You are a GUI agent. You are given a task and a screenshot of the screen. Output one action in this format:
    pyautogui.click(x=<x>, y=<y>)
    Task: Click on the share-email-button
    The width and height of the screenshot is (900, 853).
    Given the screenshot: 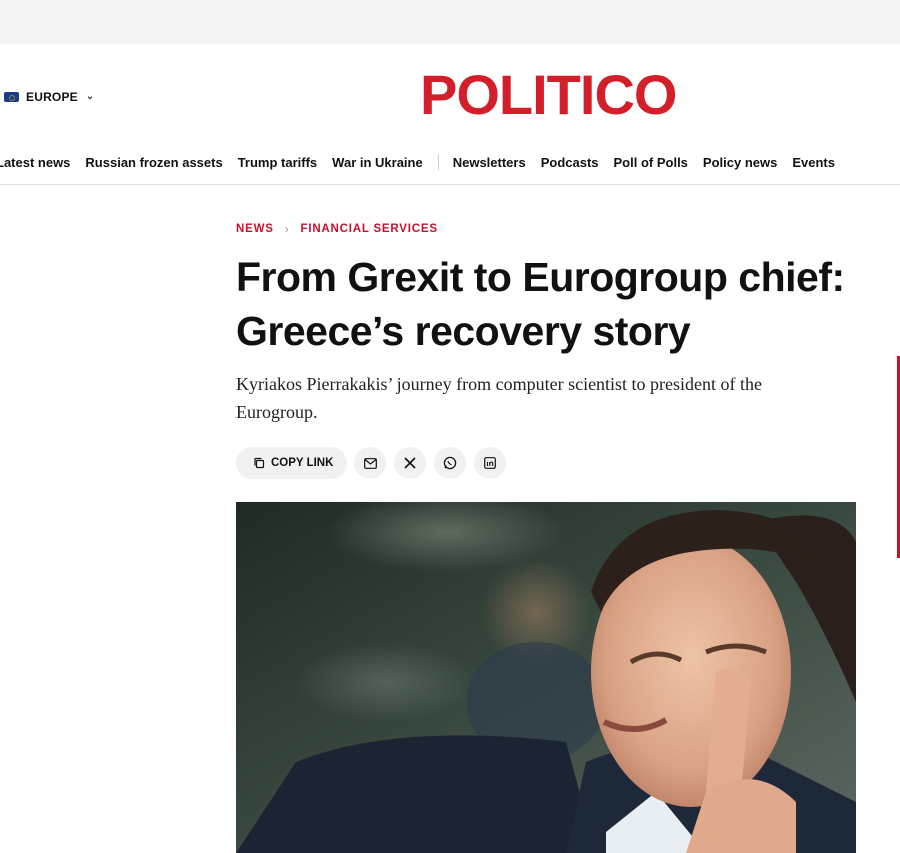 What is the action you would take?
    pyautogui.click(x=370, y=463)
    